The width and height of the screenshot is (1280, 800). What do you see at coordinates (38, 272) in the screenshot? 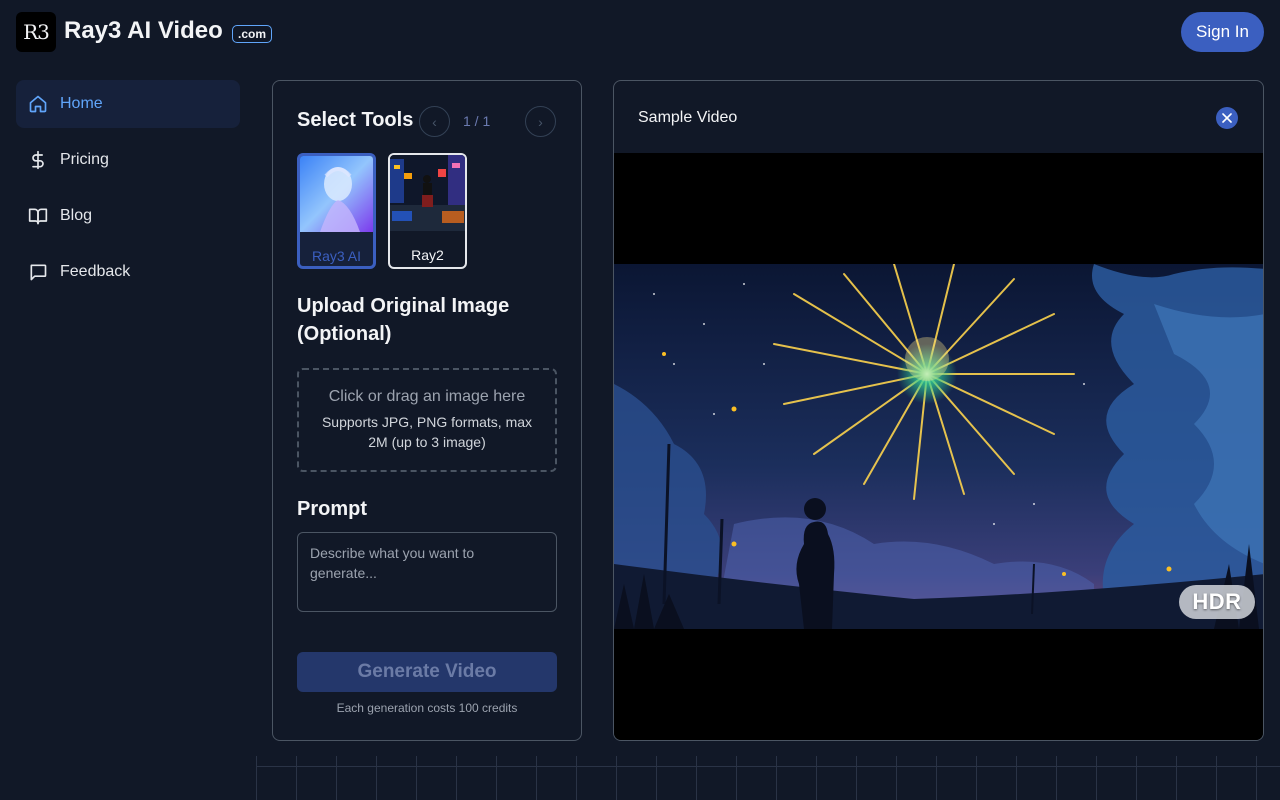
I see `chat-icon` at bounding box center [38, 272].